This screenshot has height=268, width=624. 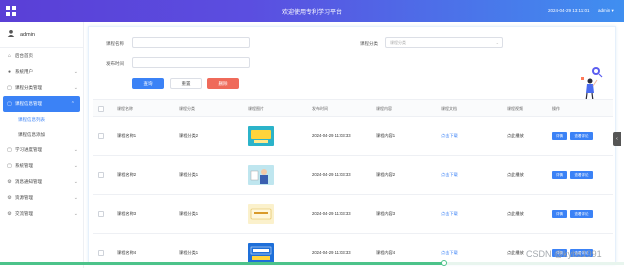 I want to click on home-icon: ⌂, so click(x=9, y=55).